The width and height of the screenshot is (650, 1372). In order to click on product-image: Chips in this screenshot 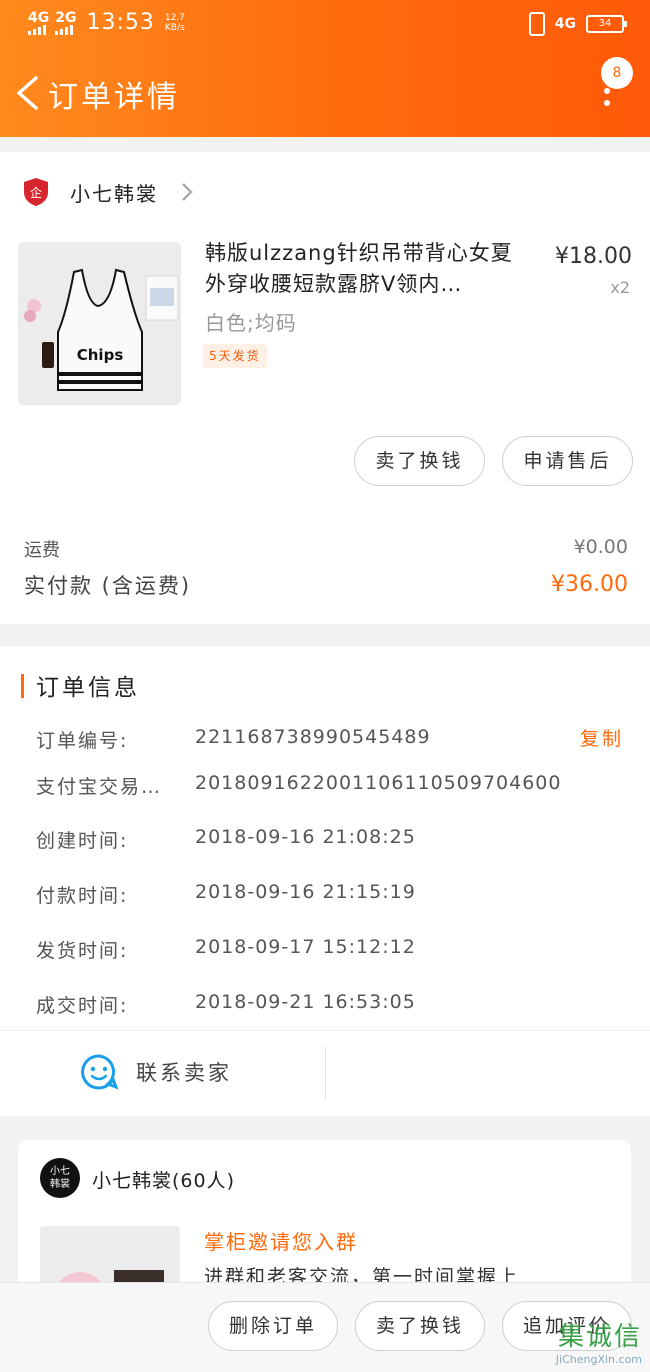, I will do `click(99, 323)`.